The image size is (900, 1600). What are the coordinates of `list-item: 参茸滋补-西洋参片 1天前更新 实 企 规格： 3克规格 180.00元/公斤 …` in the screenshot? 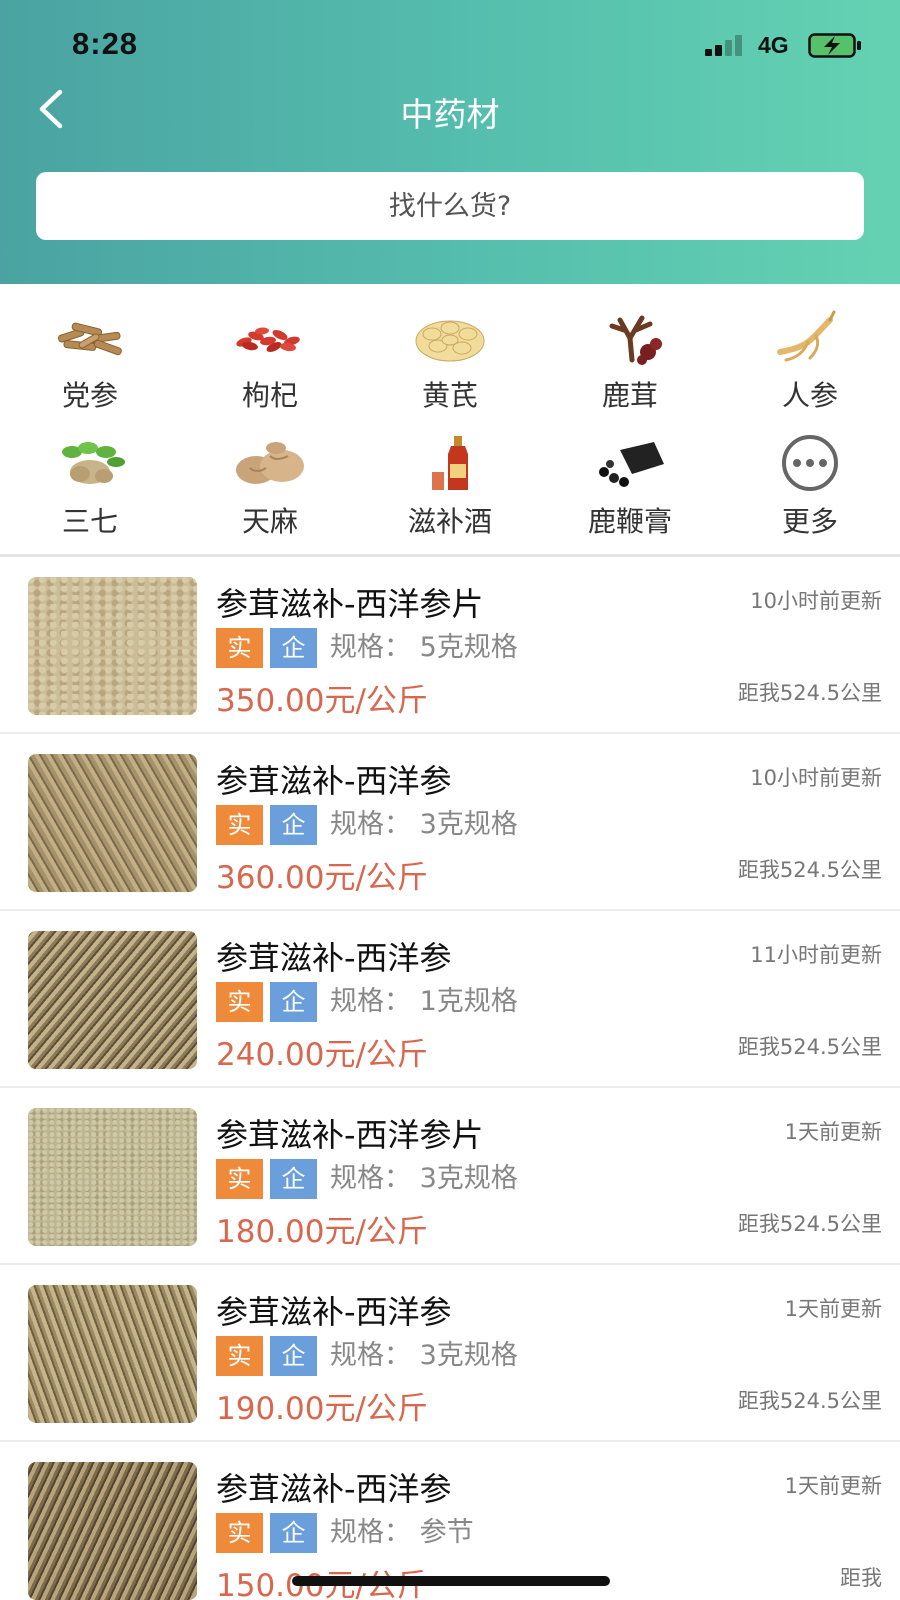 It's located at (450, 1176).